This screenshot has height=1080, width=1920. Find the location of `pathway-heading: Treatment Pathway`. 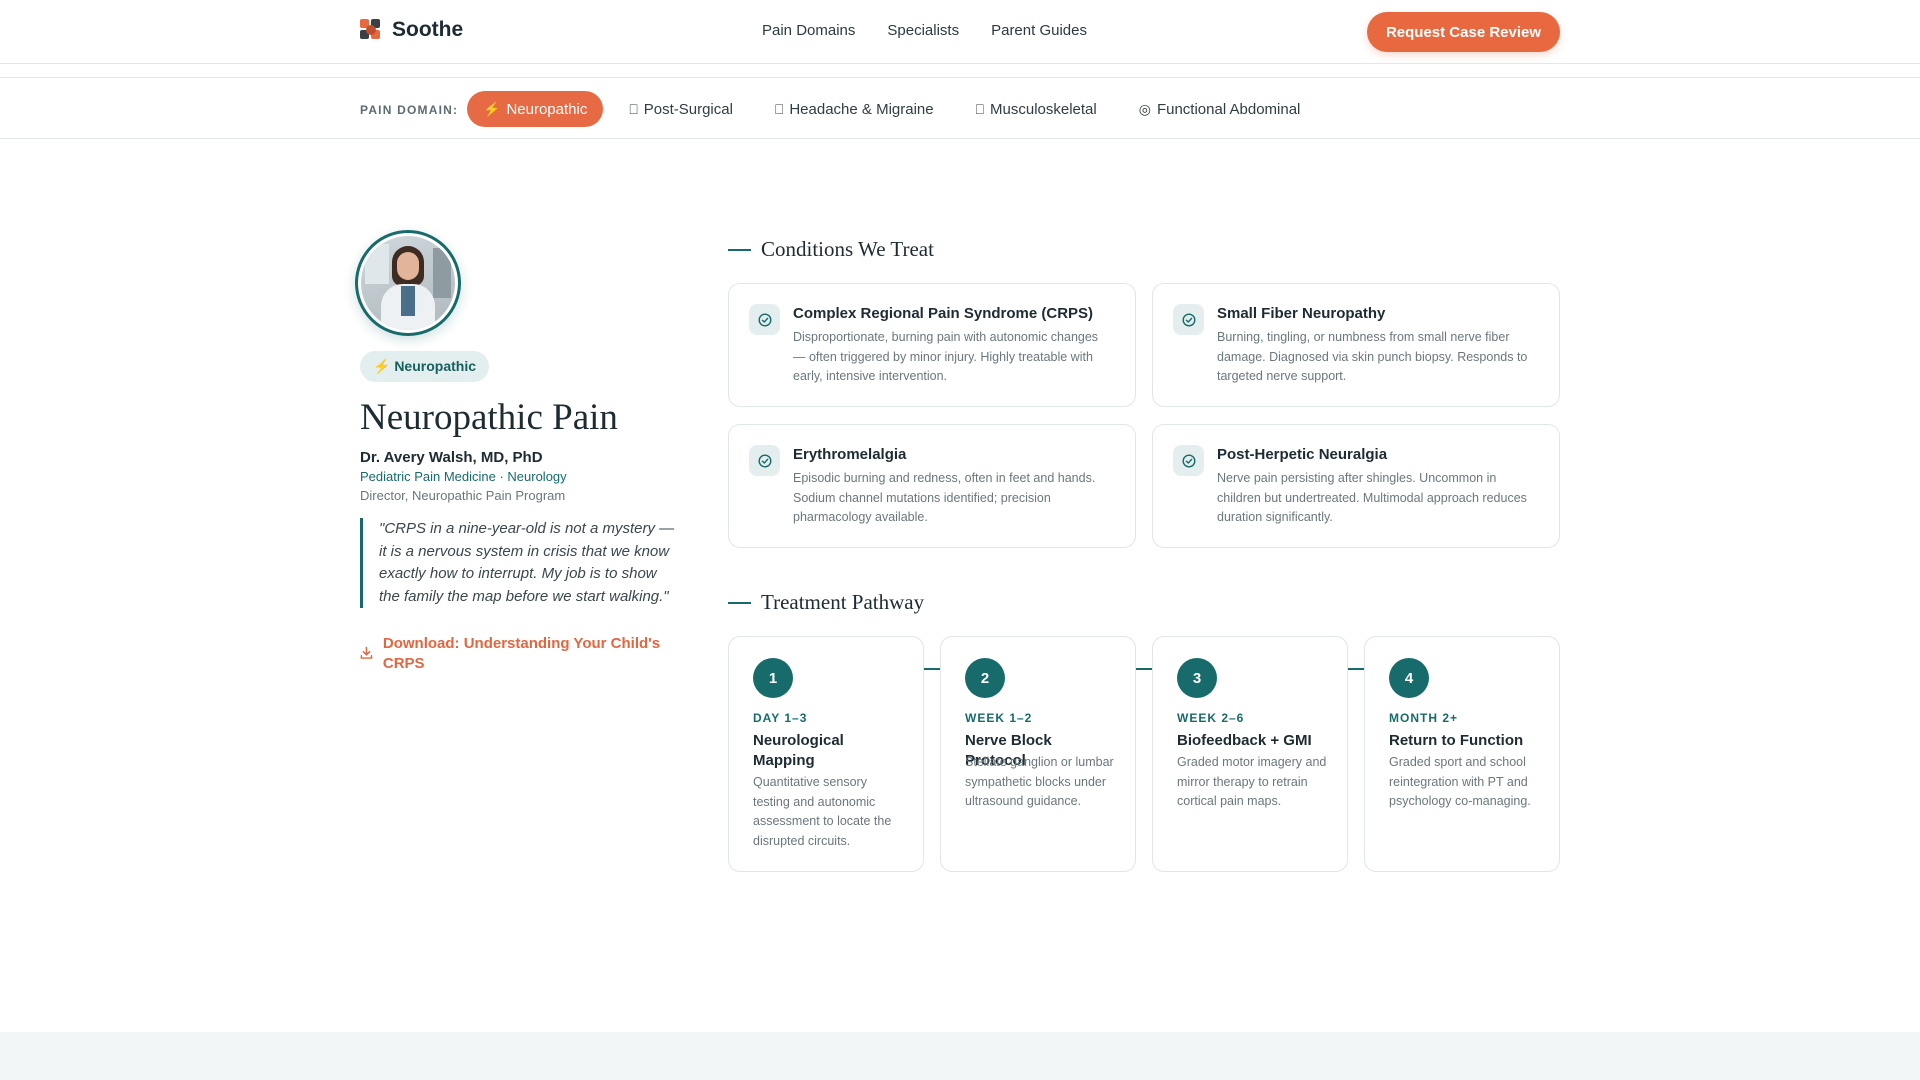

pathway-heading: Treatment Pathway is located at coordinates (826, 602).